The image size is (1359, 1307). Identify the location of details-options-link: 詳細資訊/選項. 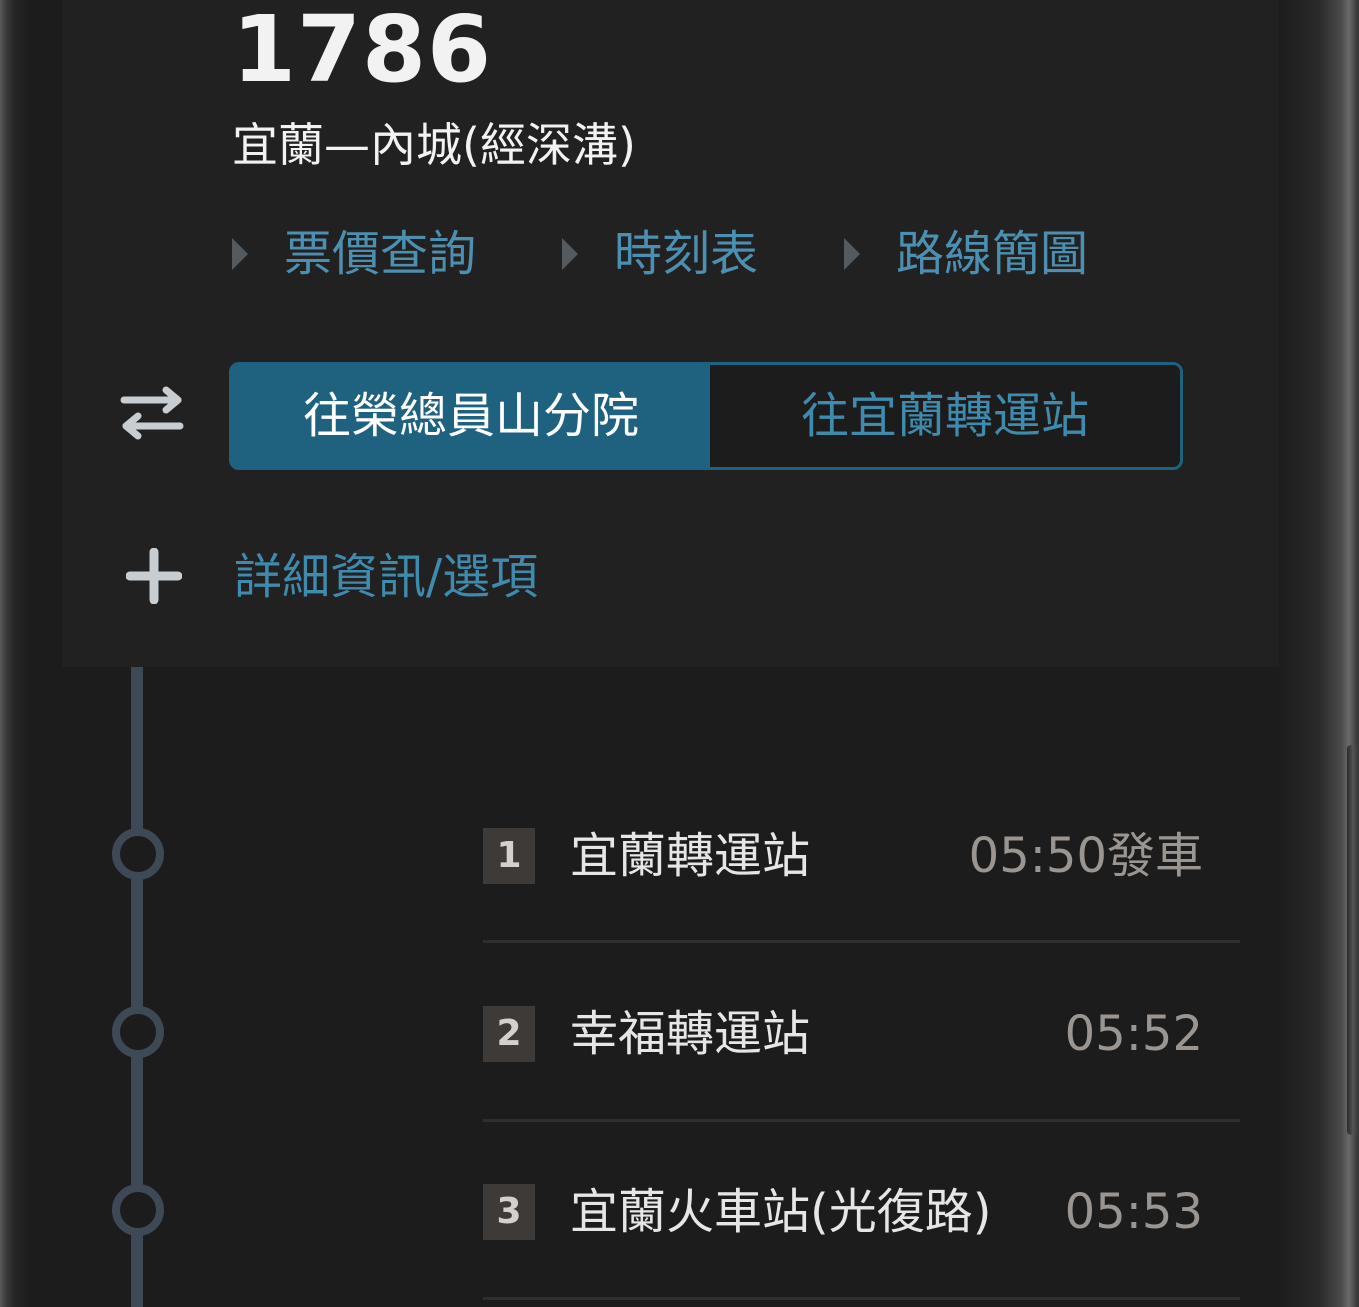
(386, 577).